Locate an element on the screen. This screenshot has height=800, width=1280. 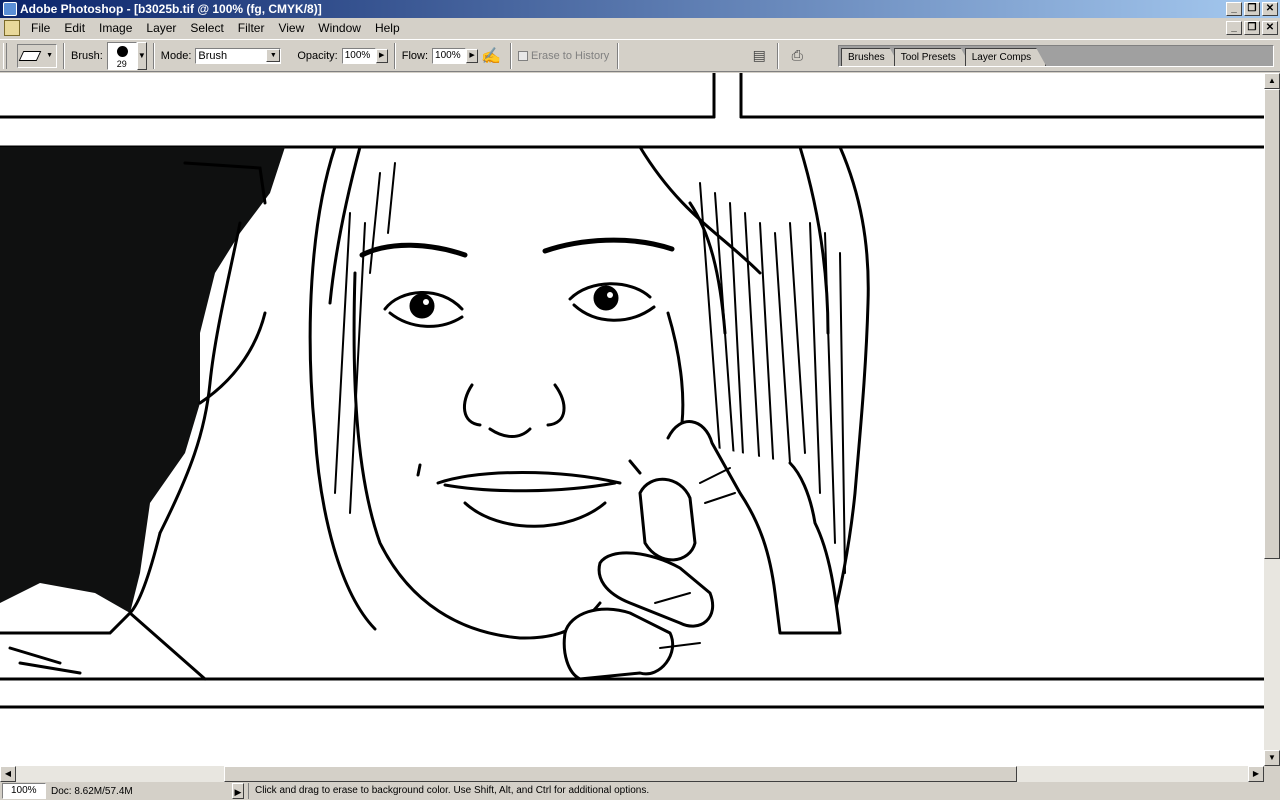
document-icon is located at coordinates (12, 28).